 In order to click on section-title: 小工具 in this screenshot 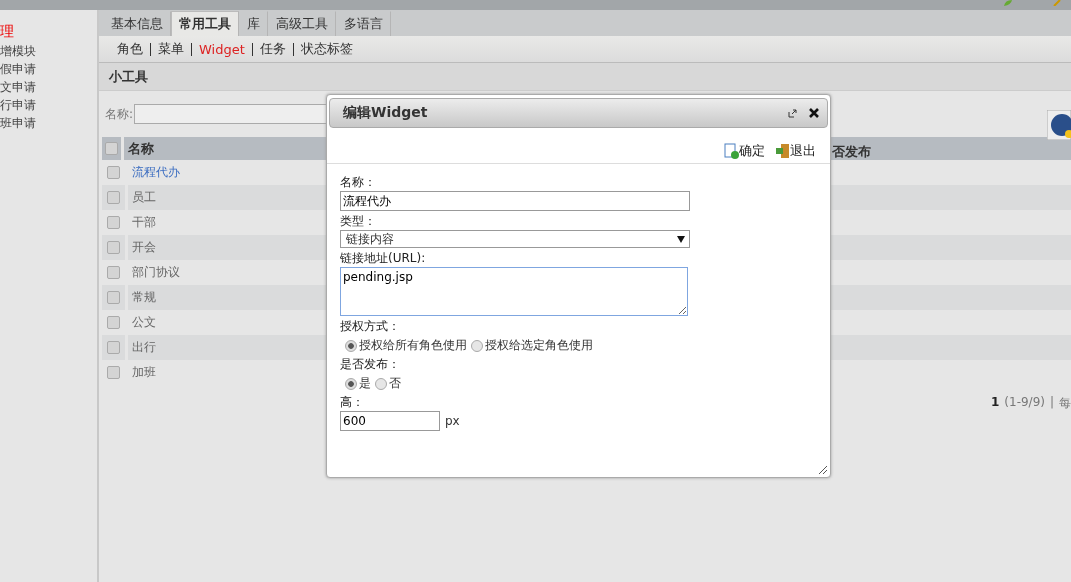, I will do `click(585, 77)`.